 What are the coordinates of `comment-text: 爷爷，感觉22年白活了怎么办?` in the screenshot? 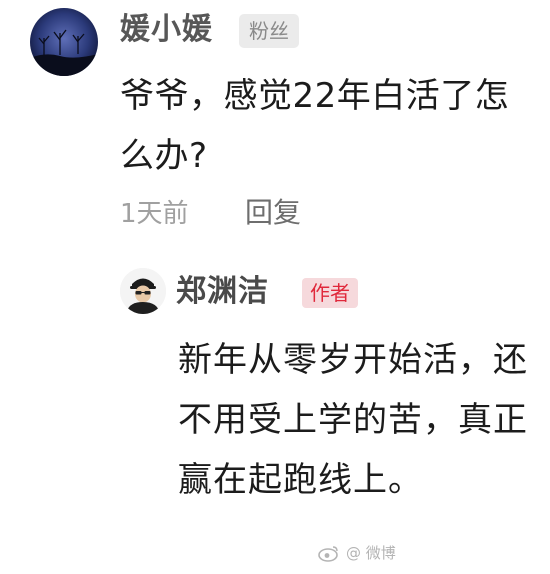 It's located at (315, 126).